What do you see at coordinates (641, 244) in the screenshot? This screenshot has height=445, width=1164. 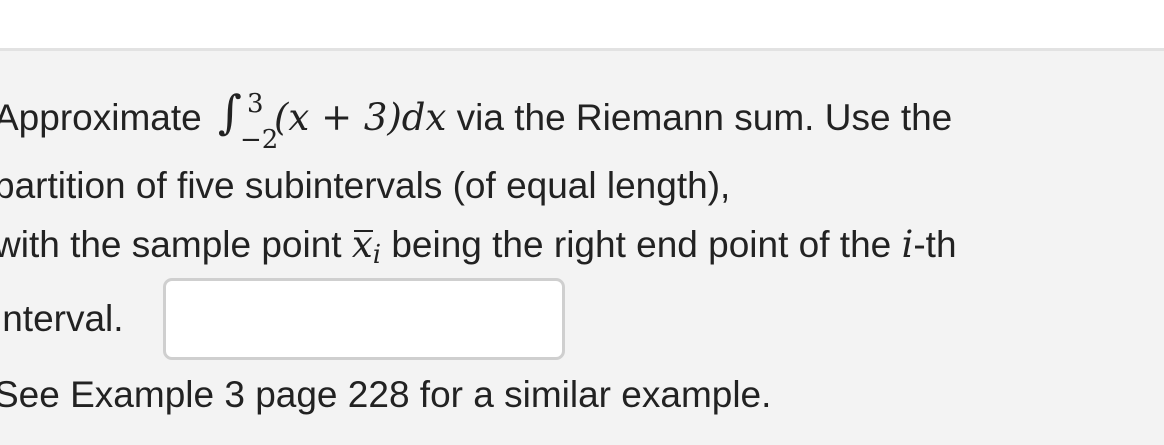 I see `question-line-3-middle: being the right end point of the` at bounding box center [641, 244].